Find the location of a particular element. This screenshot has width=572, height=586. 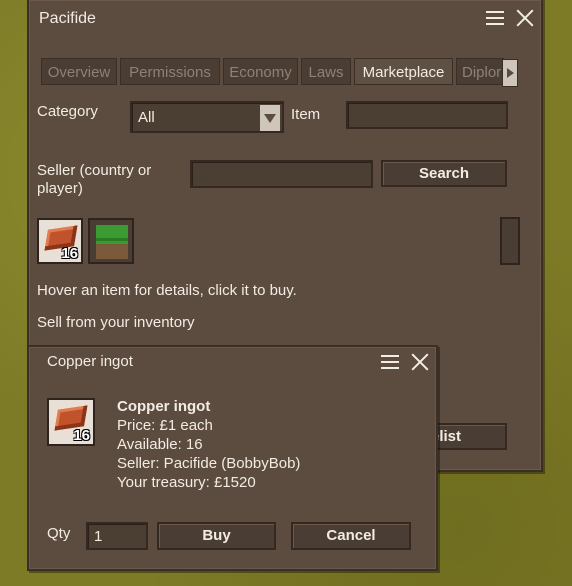

item-slot-grass-block is located at coordinates (111, 241).